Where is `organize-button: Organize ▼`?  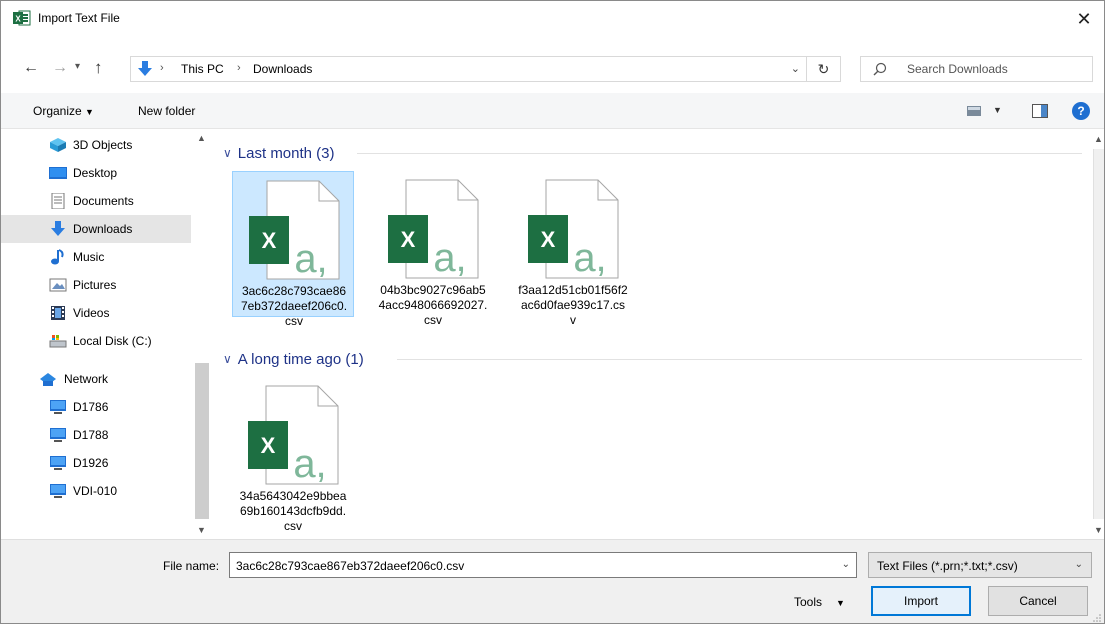
organize-button: Organize ▼ is located at coordinates (63, 111).